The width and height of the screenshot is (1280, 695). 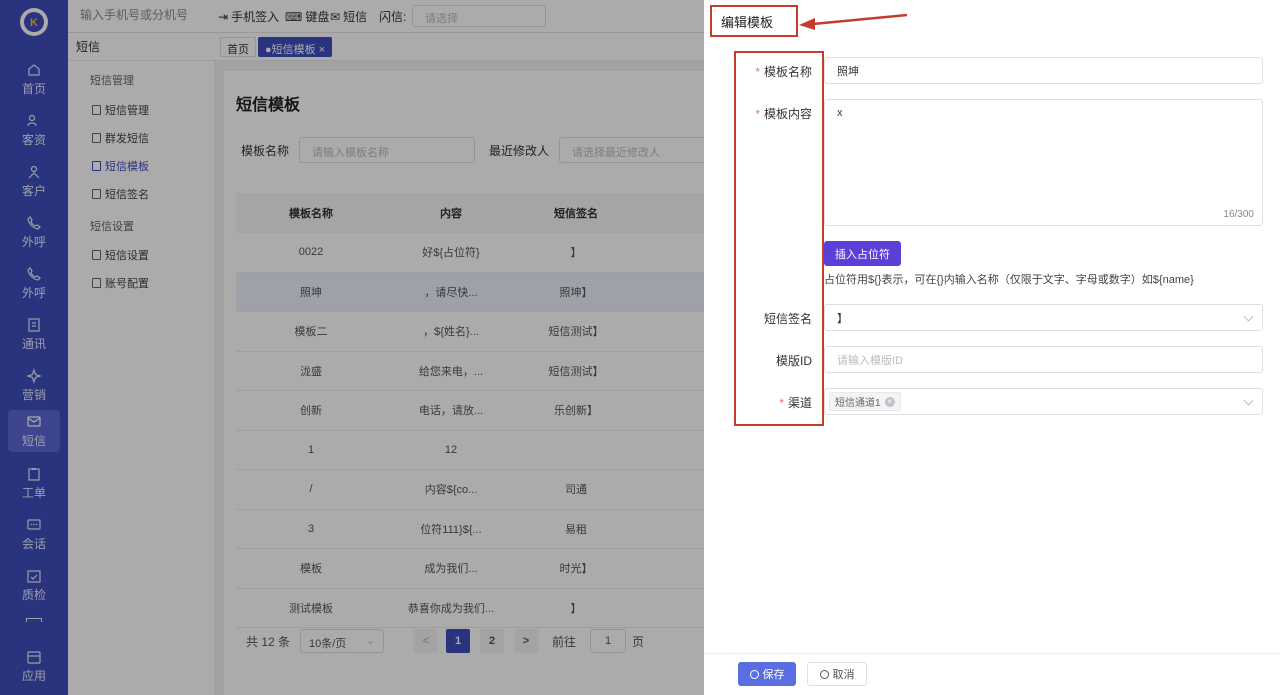 I want to click on save-button: 保存, so click(x=767, y=674).